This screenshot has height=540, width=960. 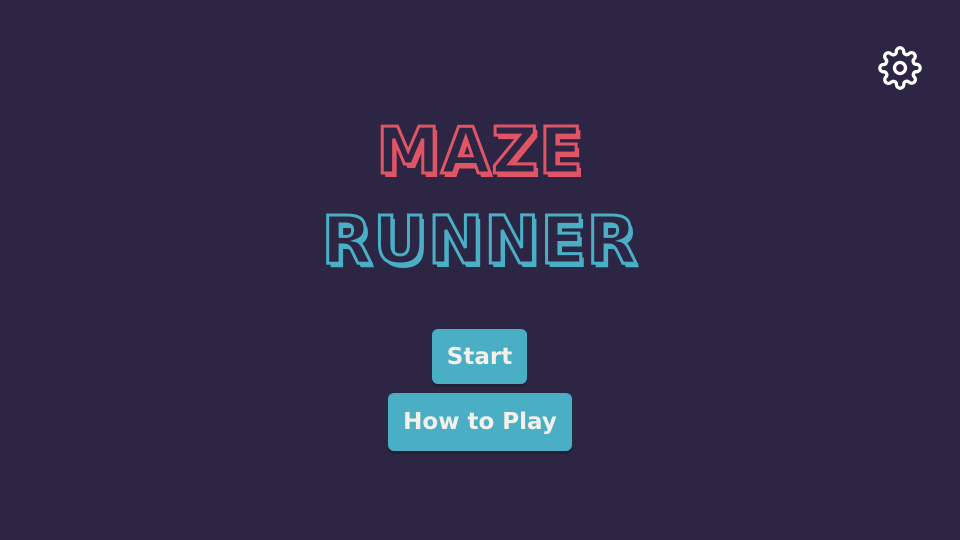 I want to click on start-button: Start, so click(x=479, y=356).